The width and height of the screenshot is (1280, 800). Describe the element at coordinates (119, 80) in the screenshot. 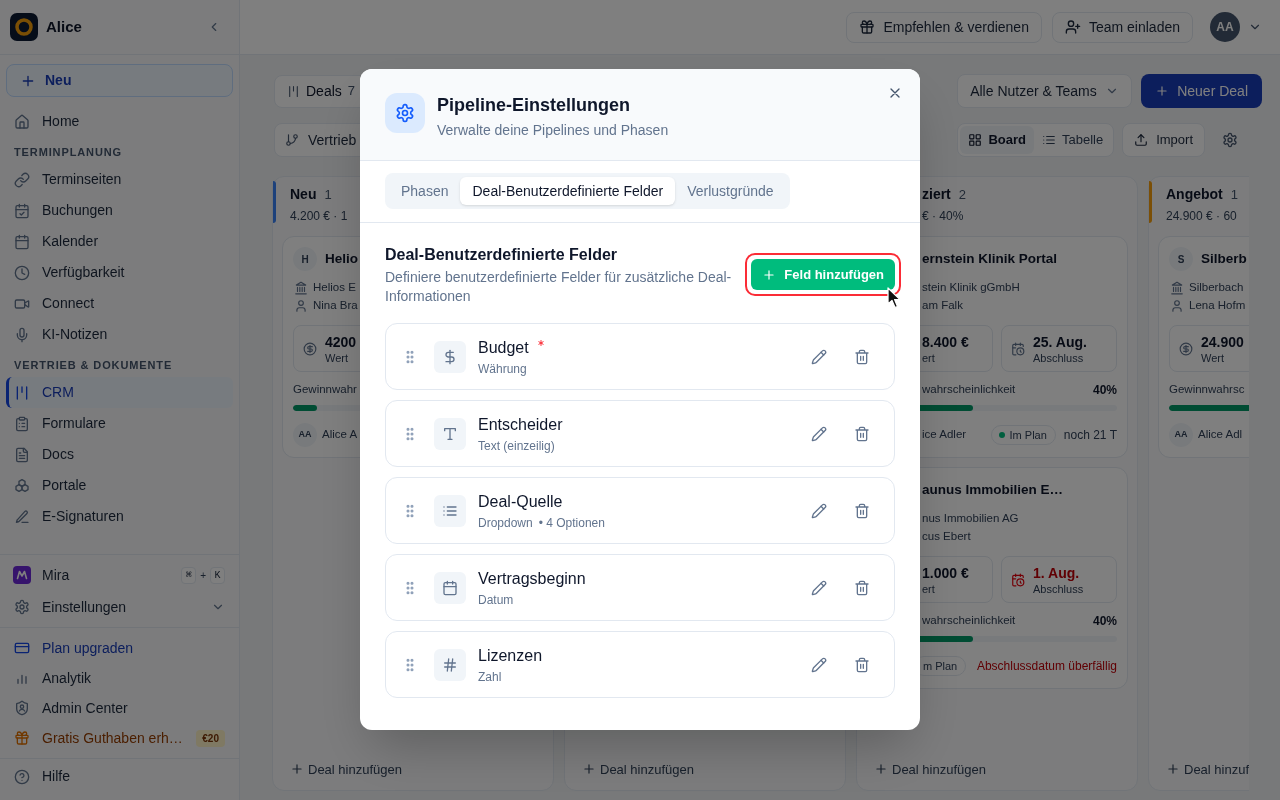

I see `new-button: Neu` at that location.